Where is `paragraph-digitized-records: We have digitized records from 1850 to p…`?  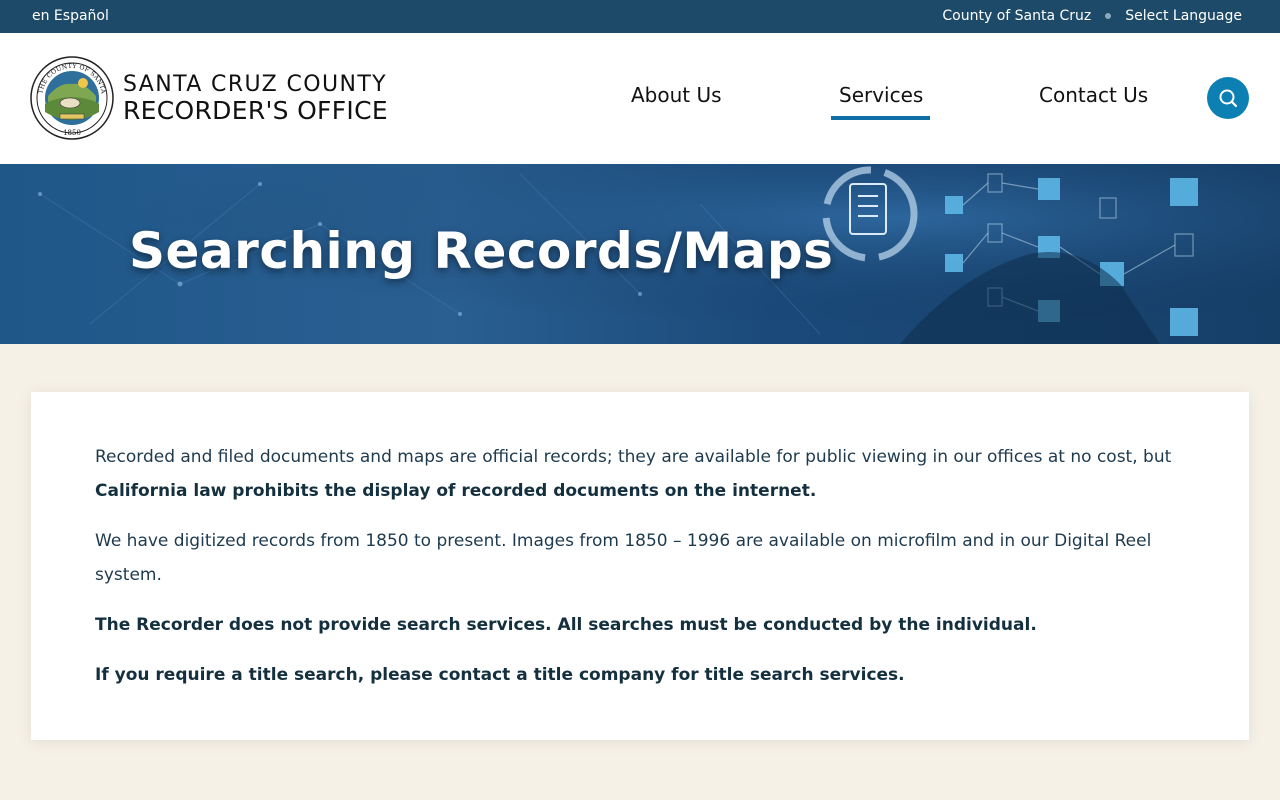
paragraph-digitized-records: We have digitized records from 1850 to p… is located at coordinates (623, 558).